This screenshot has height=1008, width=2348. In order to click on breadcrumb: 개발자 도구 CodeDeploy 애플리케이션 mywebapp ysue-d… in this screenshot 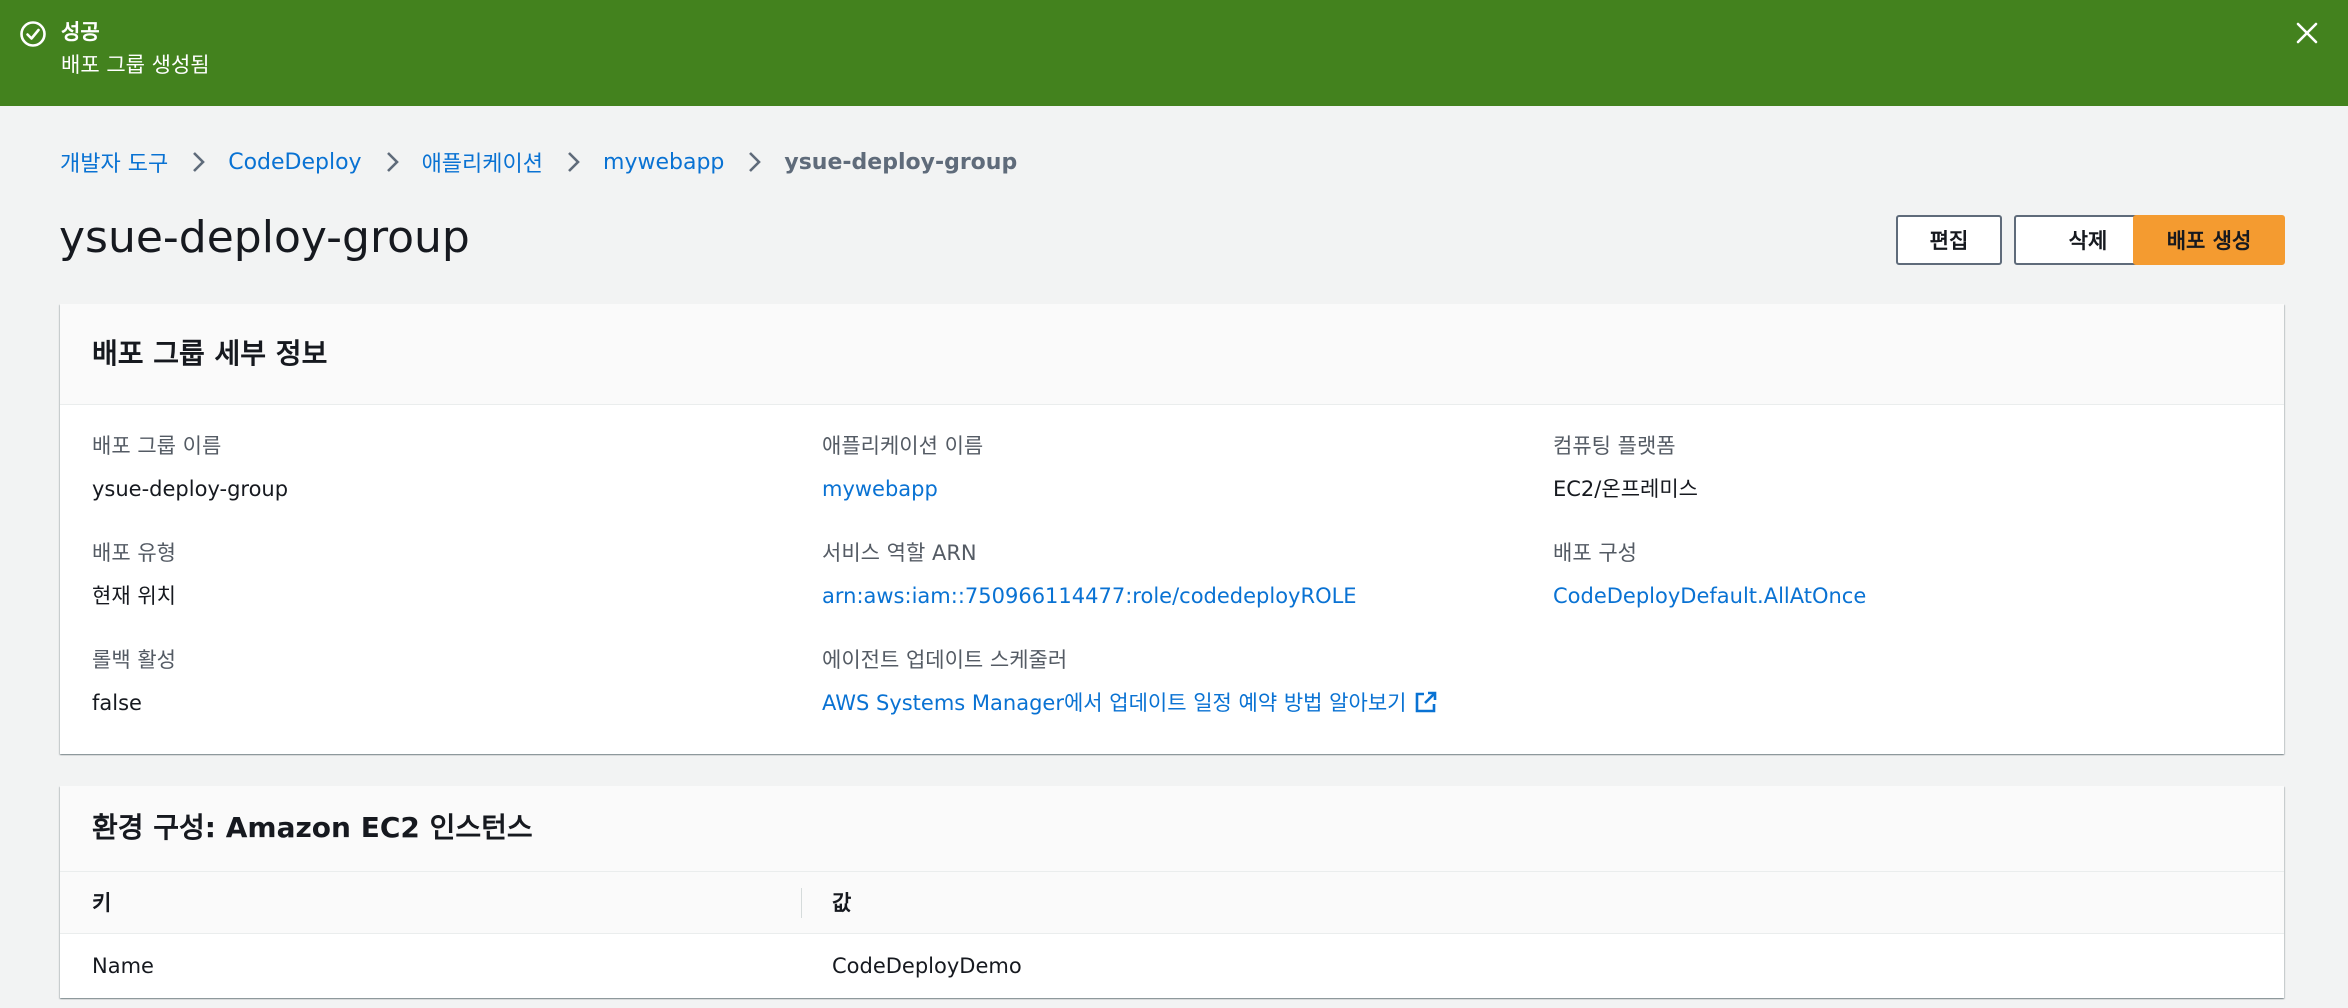, I will do `click(538, 162)`.